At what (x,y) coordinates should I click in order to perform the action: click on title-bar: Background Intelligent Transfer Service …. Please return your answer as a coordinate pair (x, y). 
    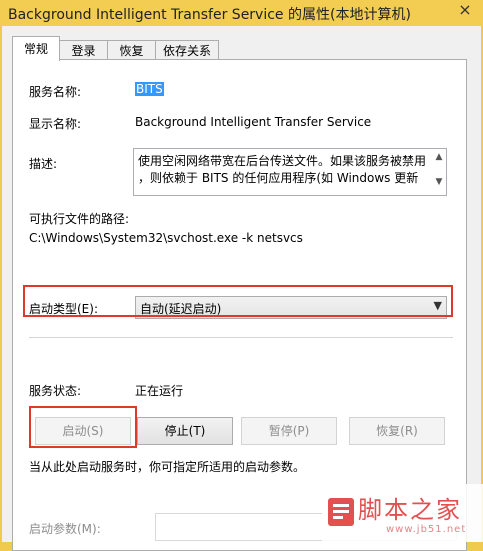
    Looking at the image, I should click on (241, 13).